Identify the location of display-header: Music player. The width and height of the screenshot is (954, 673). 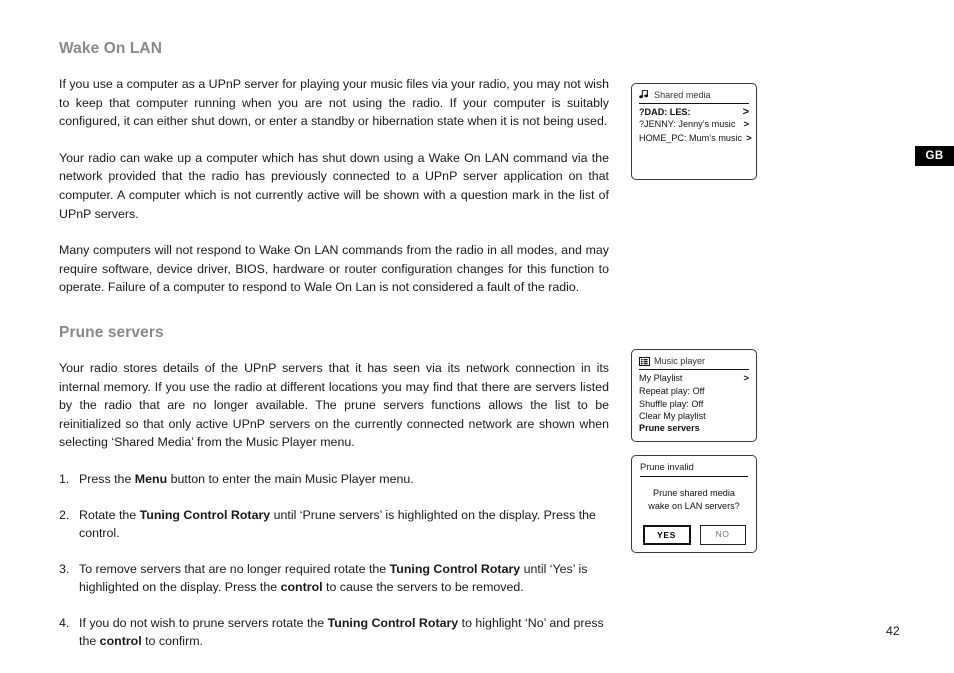
(694, 363).